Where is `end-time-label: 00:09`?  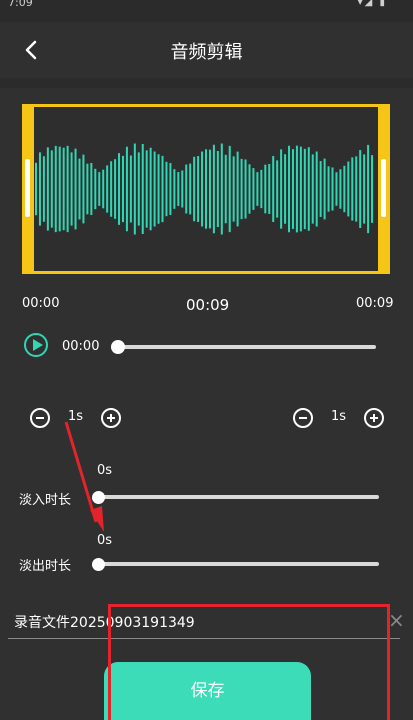
end-time-label: 00:09 is located at coordinates (375, 303).